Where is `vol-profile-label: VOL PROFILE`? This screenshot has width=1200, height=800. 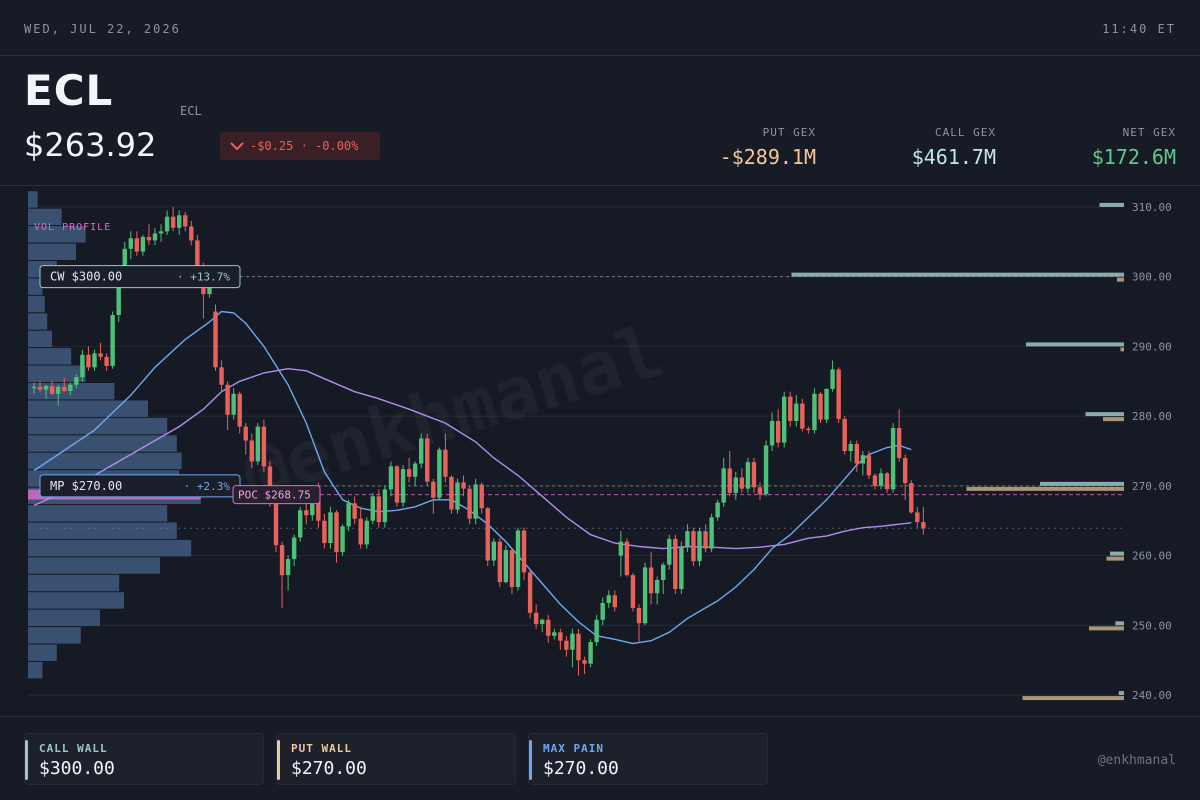
vol-profile-label: VOL PROFILE is located at coordinates (72, 227).